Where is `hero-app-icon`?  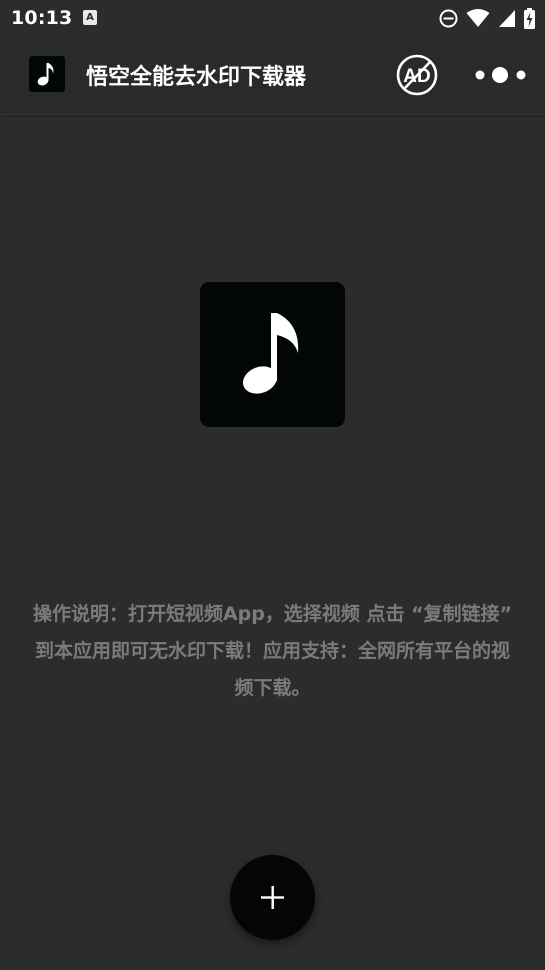
hero-app-icon is located at coordinates (272, 354).